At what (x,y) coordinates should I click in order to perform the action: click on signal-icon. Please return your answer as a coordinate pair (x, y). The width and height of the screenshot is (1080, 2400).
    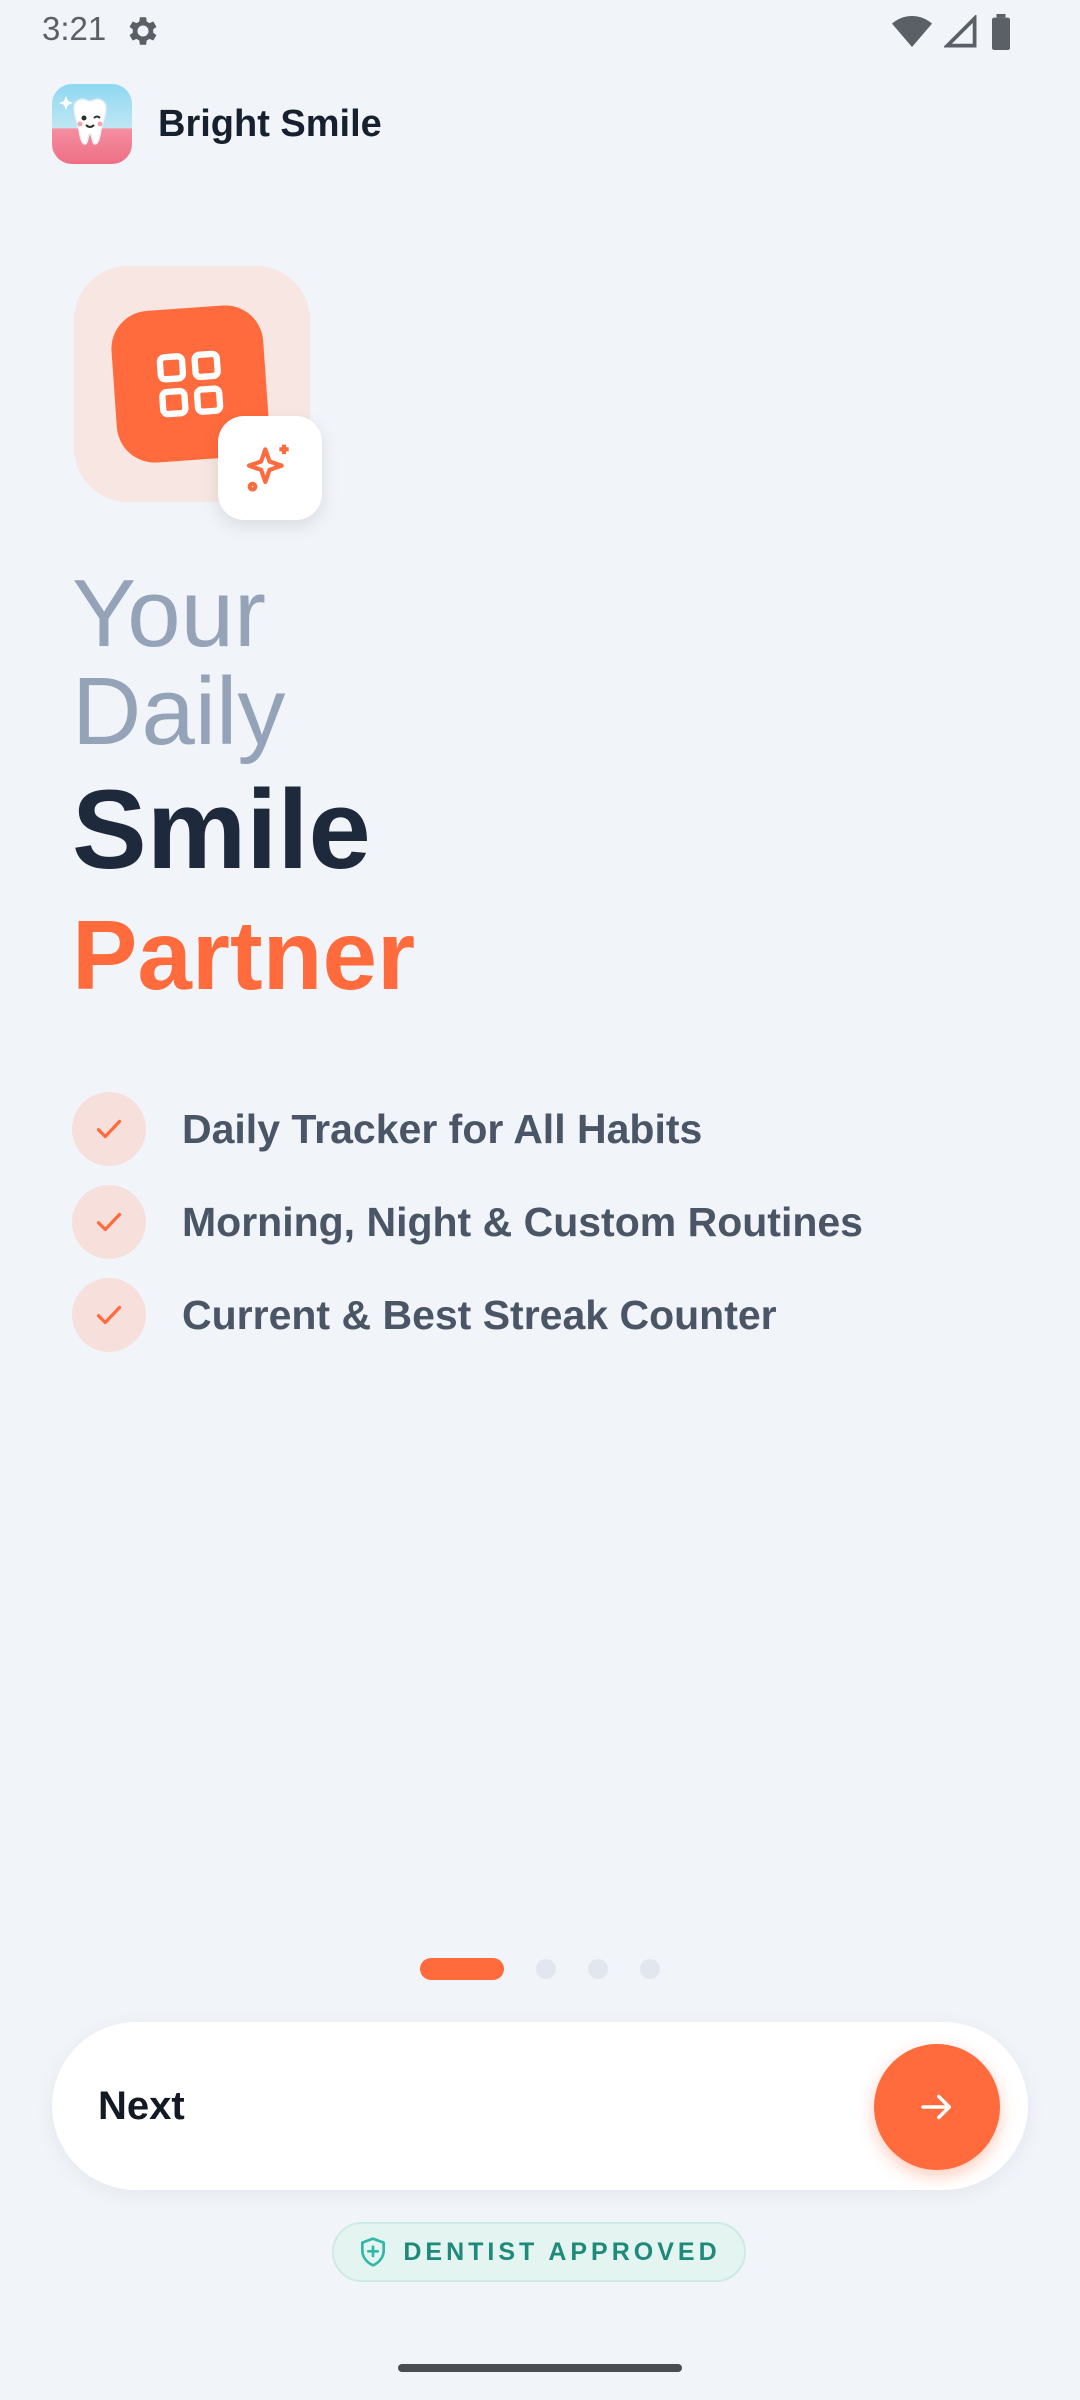
    Looking at the image, I should click on (960, 31).